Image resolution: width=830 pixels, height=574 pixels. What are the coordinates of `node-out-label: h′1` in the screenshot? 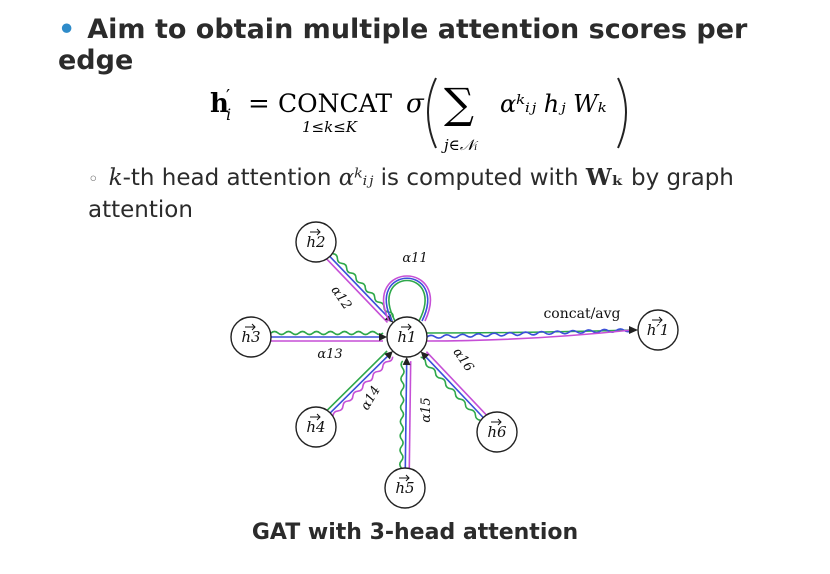 It's located at (658, 330).